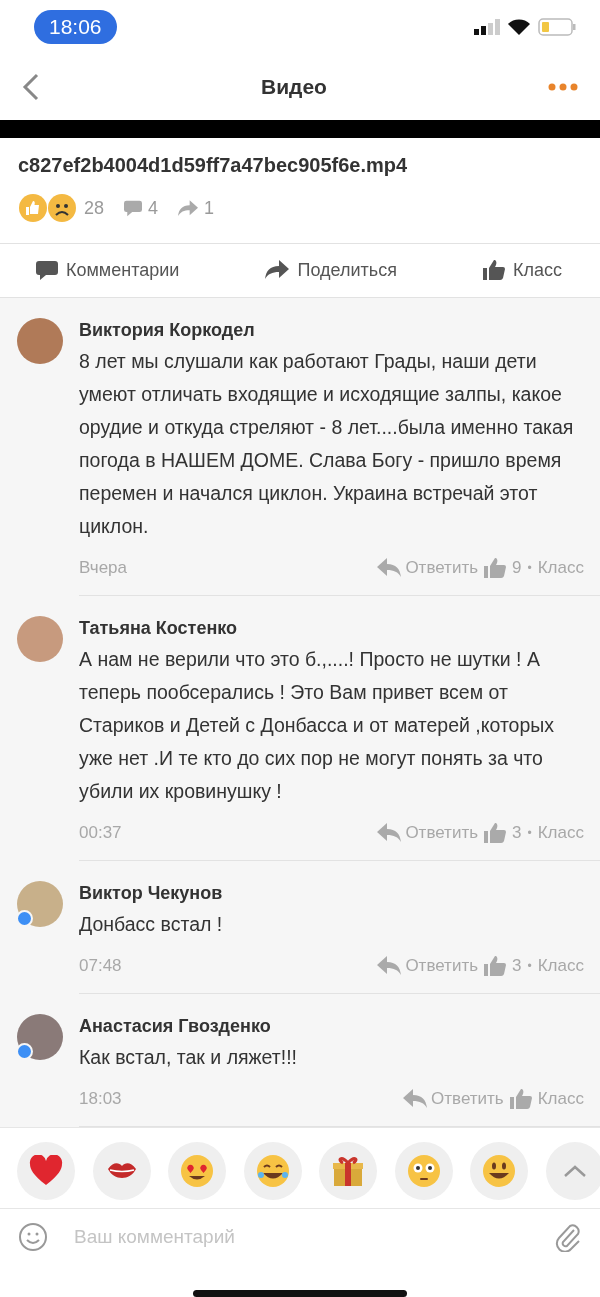 This screenshot has height=1297, width=600. Describe the element at coordinates (563, 87) in the screenshot. I see `more-icon` at that location.